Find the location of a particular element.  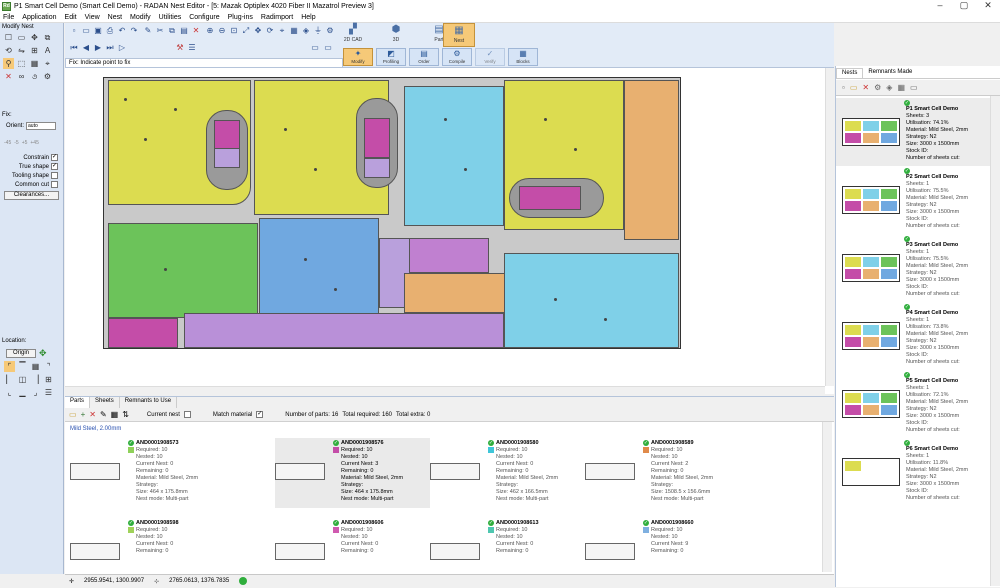

nest-button: ▦ Nest is located at coordinates (459, 35).